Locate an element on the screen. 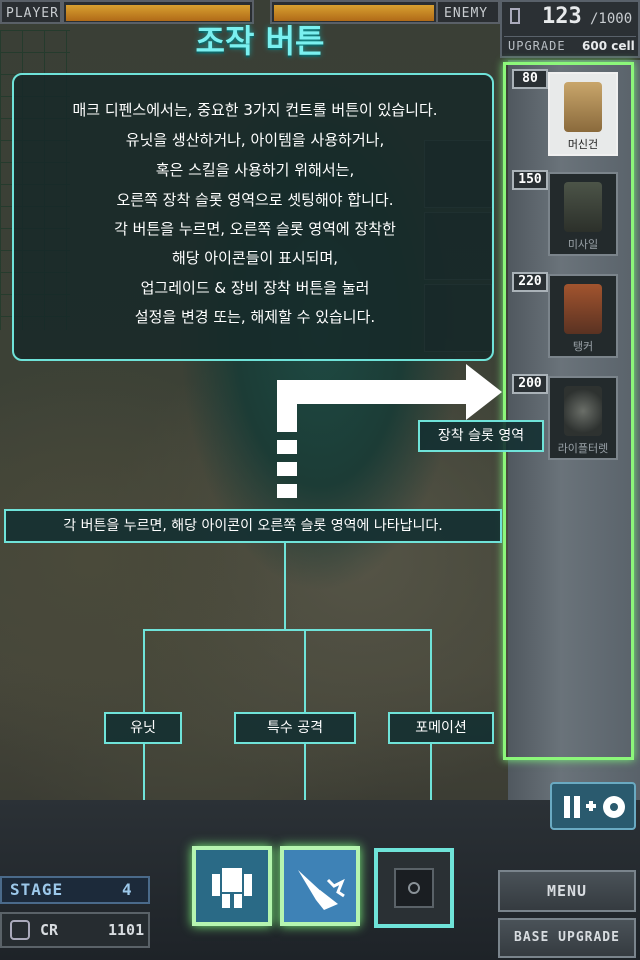 This screenshot has height=960, width=640. tutorial-title: 조작 버튼 is located at coordinates (260, 41).